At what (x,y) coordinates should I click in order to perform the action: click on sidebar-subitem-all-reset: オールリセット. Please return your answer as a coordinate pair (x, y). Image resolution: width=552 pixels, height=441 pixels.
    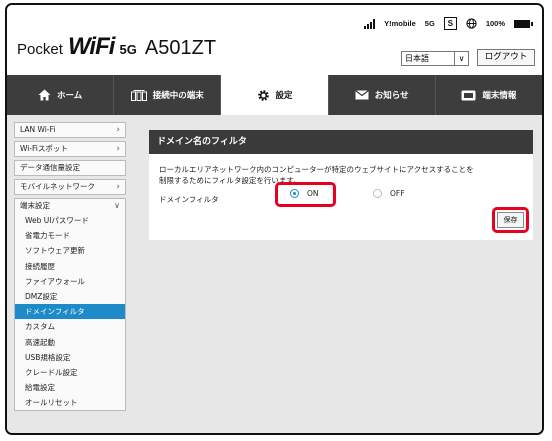
    Looking at the image, I should click on (70, 402).